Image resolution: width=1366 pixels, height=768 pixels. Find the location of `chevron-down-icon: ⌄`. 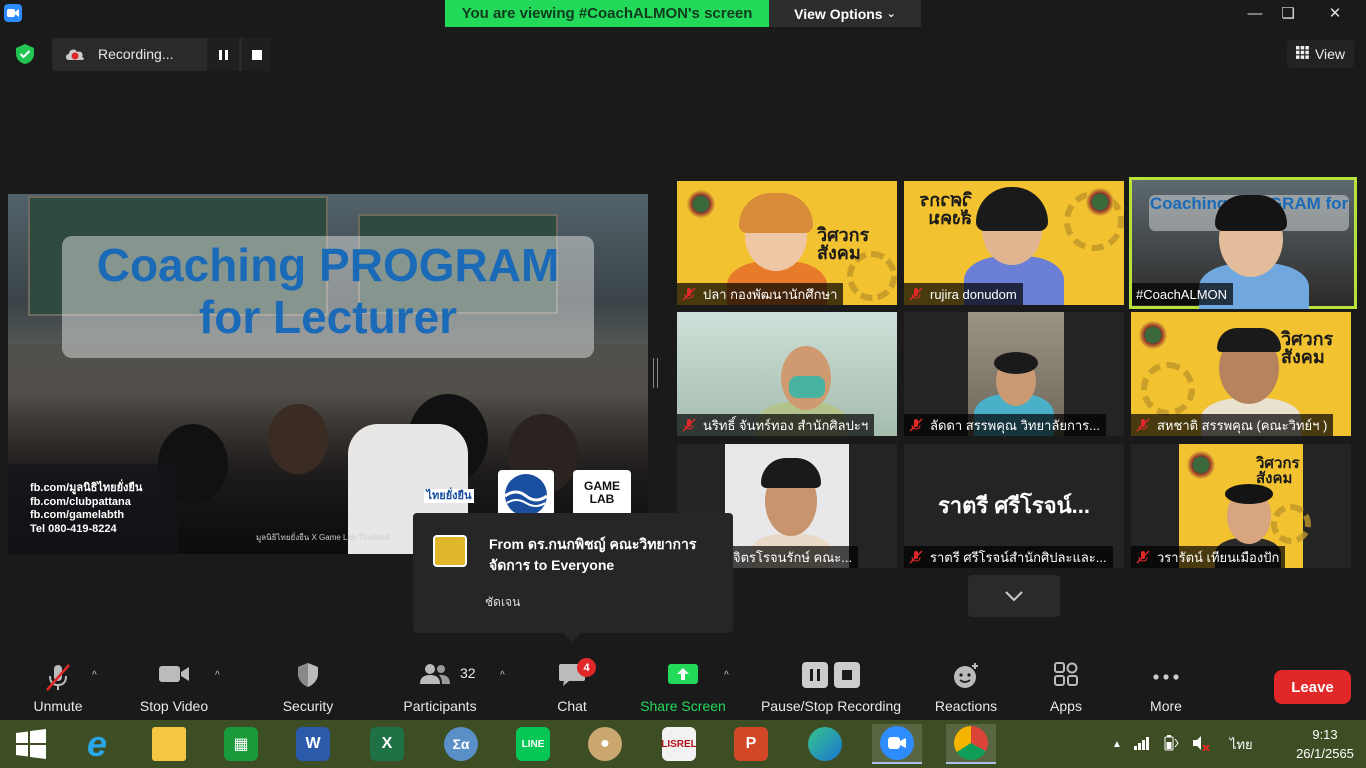

chevron-down-icon: ⌄ is located at coordinates (891, 14).